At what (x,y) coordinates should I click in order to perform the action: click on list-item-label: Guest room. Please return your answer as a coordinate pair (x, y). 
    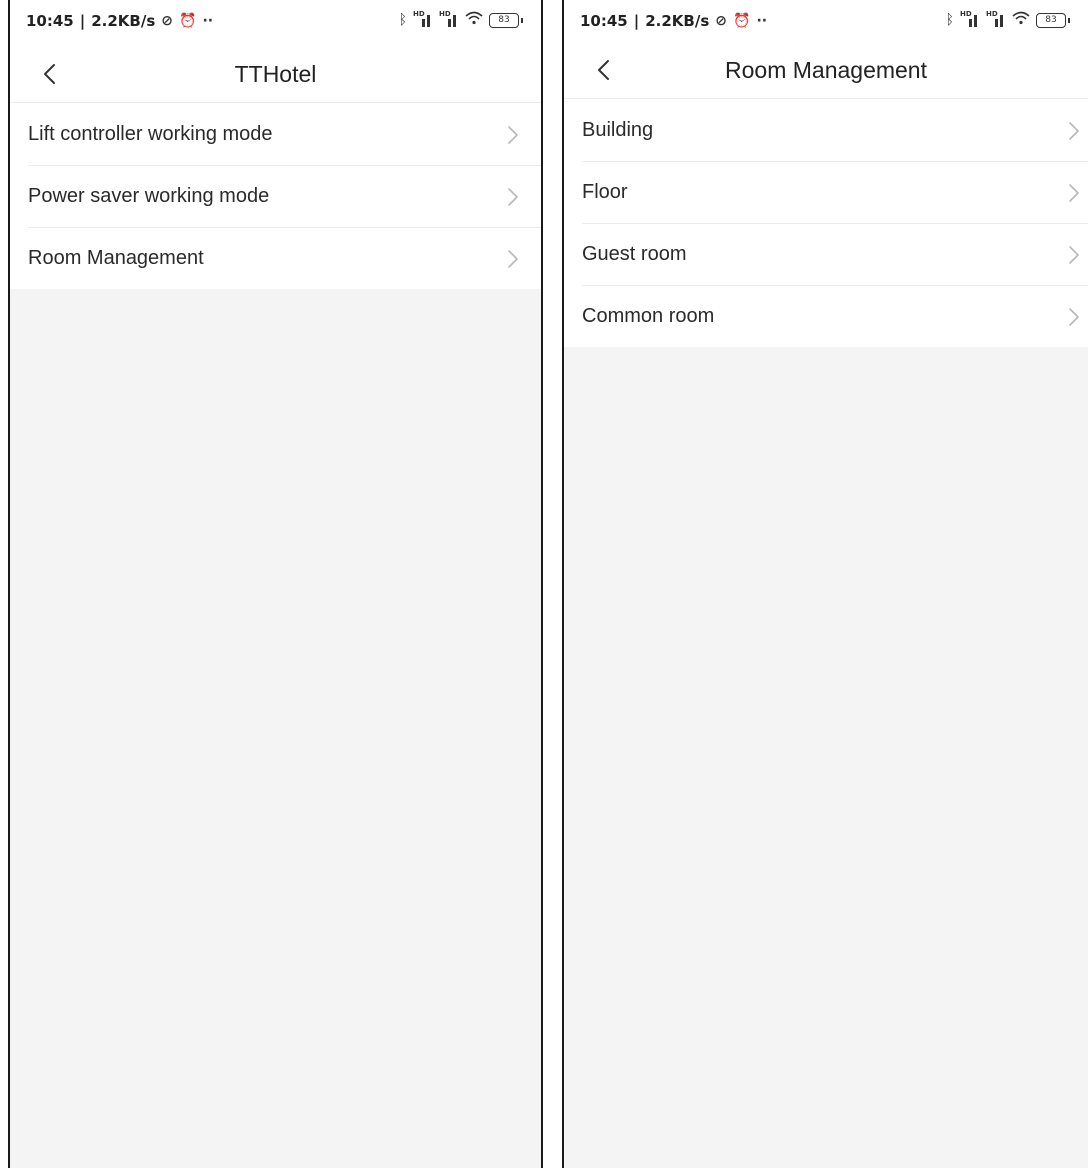
    Looking at the image, I should click on (634, 253).